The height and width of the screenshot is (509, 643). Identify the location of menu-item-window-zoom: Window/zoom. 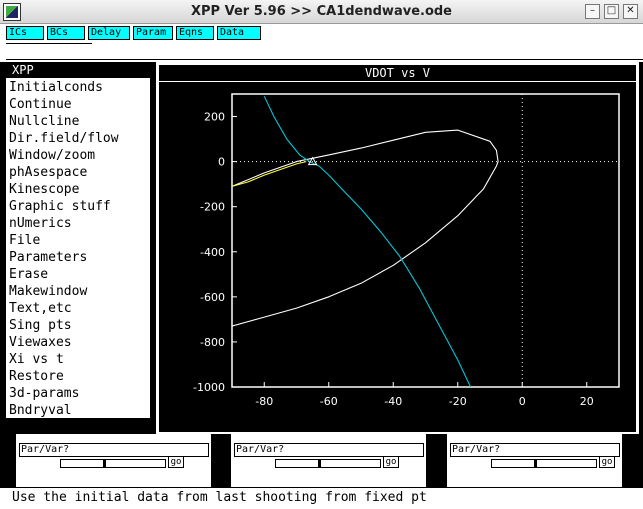
(52, 155).